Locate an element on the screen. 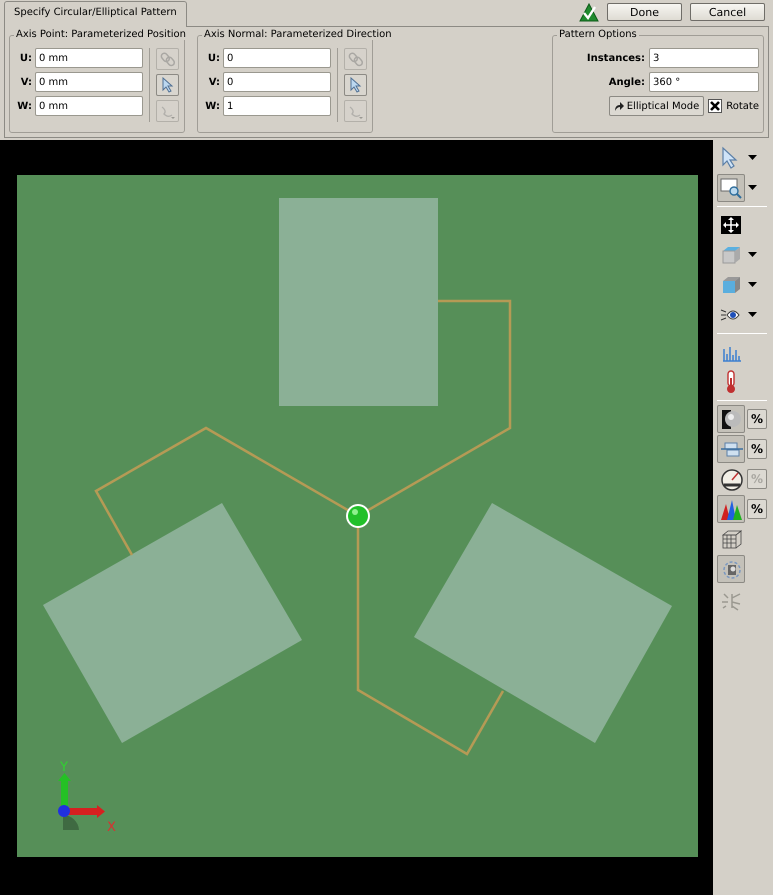 The image size is (773, 895). group-title: Axis Normal: Parameterized Direction is located at coordinates (298, 34).